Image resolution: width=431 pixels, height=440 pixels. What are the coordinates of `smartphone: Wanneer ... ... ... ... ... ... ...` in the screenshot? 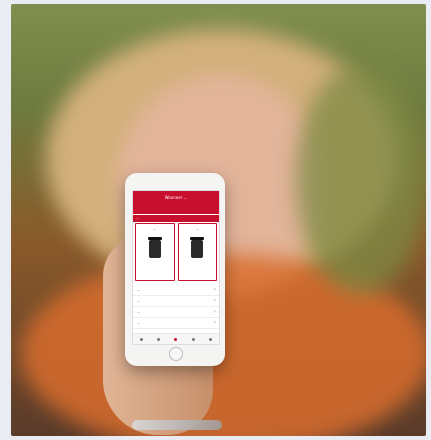 It's located at (175, 269).